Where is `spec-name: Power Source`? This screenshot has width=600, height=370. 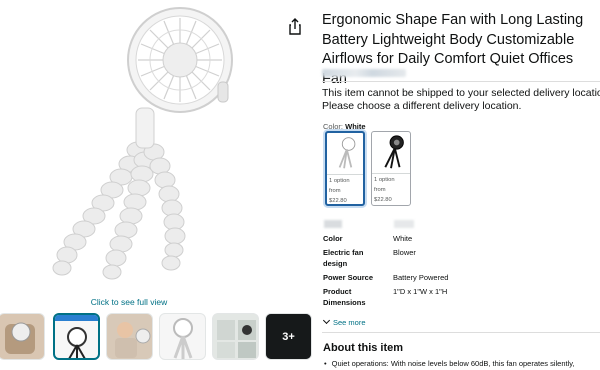
spec-name: Power Source is located at coordinates (348, 277).